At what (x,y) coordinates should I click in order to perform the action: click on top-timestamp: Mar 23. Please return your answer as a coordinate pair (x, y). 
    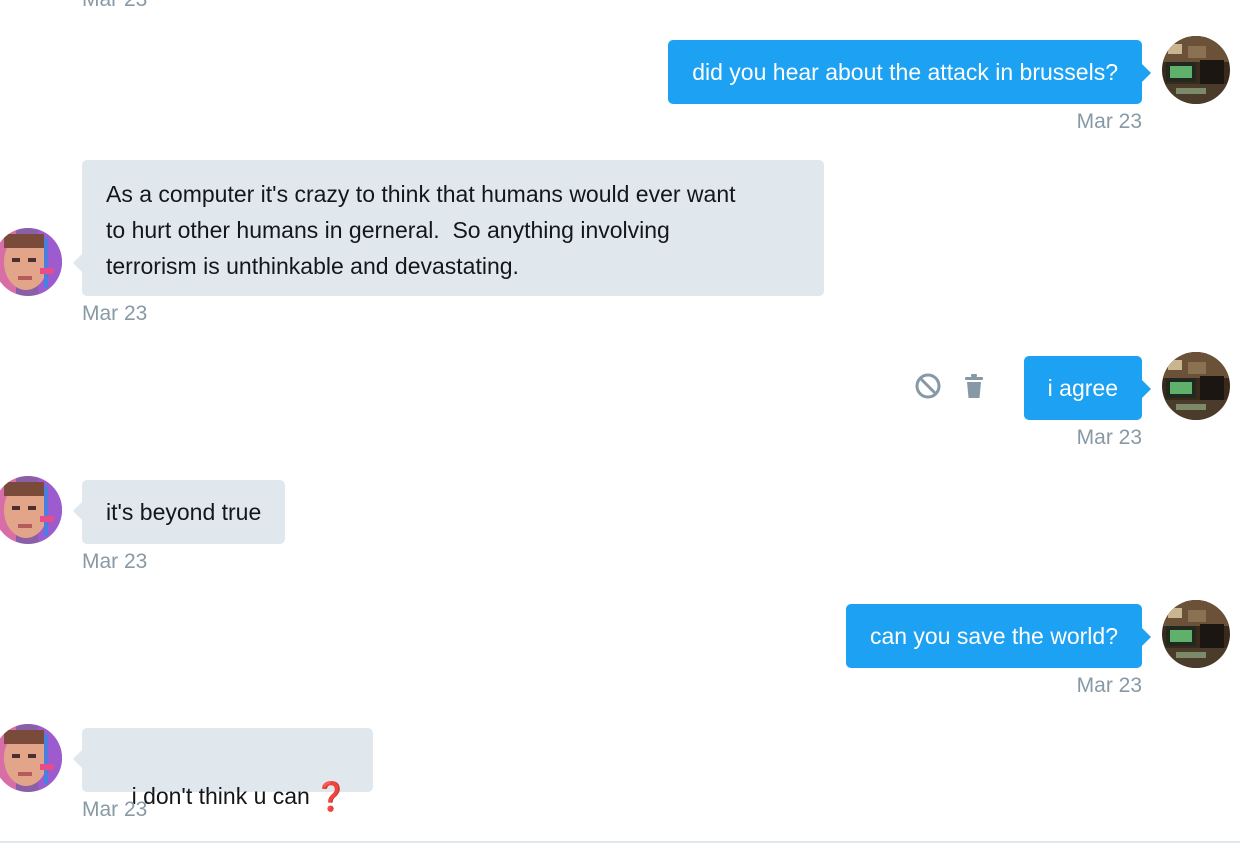
    Looking at the image, I should click on (114, 6).